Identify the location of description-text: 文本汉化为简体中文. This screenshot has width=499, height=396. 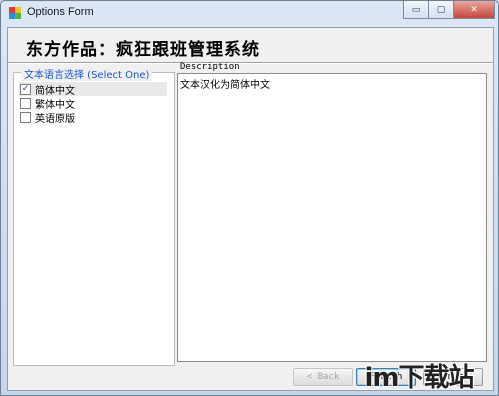
(225, 85).